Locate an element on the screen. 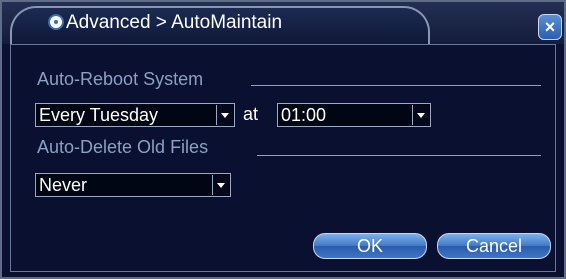  close-button: × is located at coordinates (550, 27).